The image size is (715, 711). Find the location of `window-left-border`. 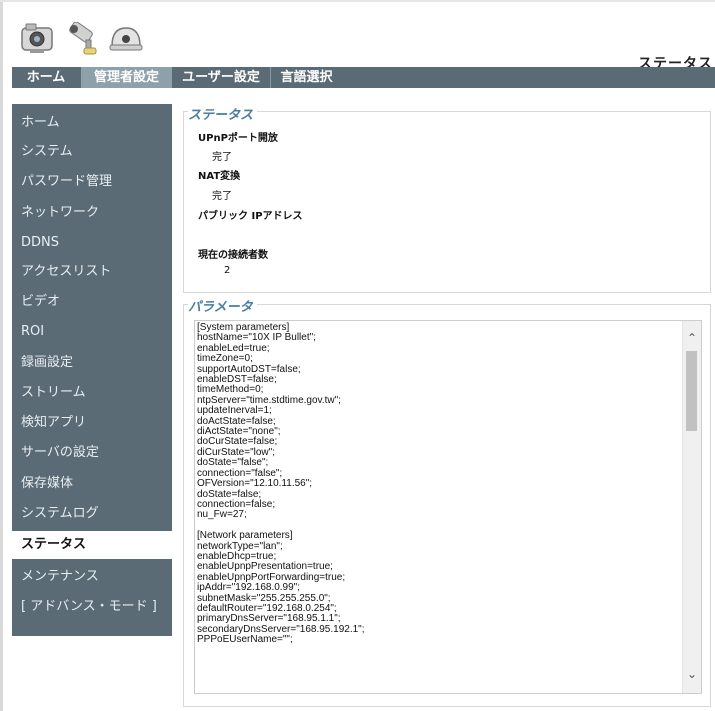

window-left-border is located at coordinates (1, 355).